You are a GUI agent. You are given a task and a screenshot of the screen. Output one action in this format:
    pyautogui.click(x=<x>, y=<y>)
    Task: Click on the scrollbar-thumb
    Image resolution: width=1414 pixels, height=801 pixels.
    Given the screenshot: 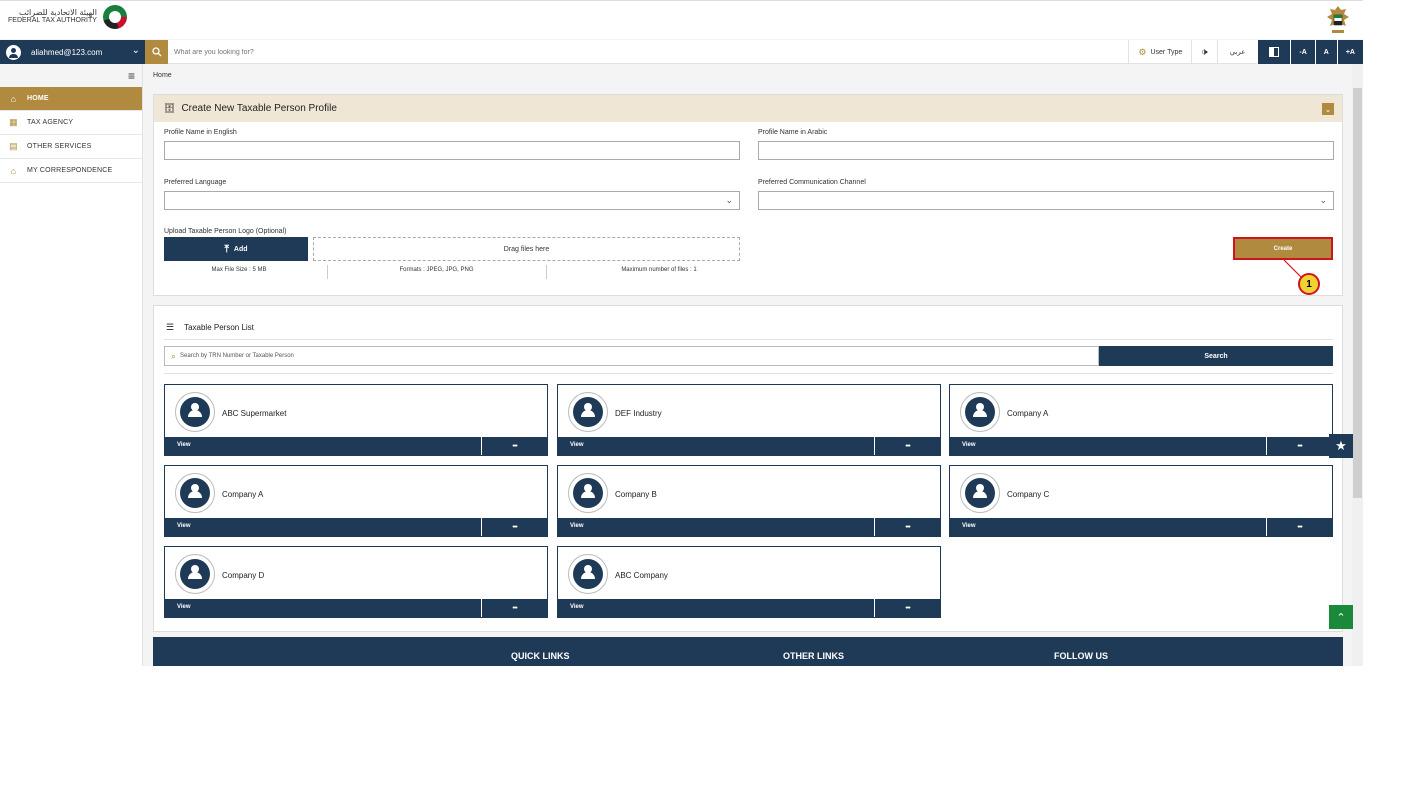 What is the action you would take?
    pyautogui.click(x=1357, y=293)
    